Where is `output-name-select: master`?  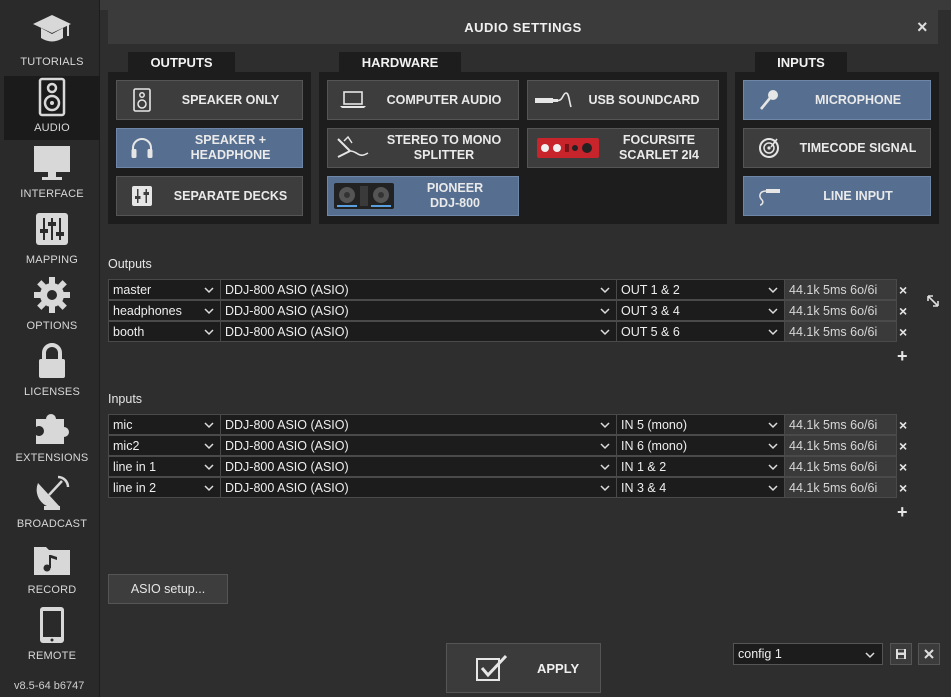
output-name-select: master is located at coordinates (164, 289).